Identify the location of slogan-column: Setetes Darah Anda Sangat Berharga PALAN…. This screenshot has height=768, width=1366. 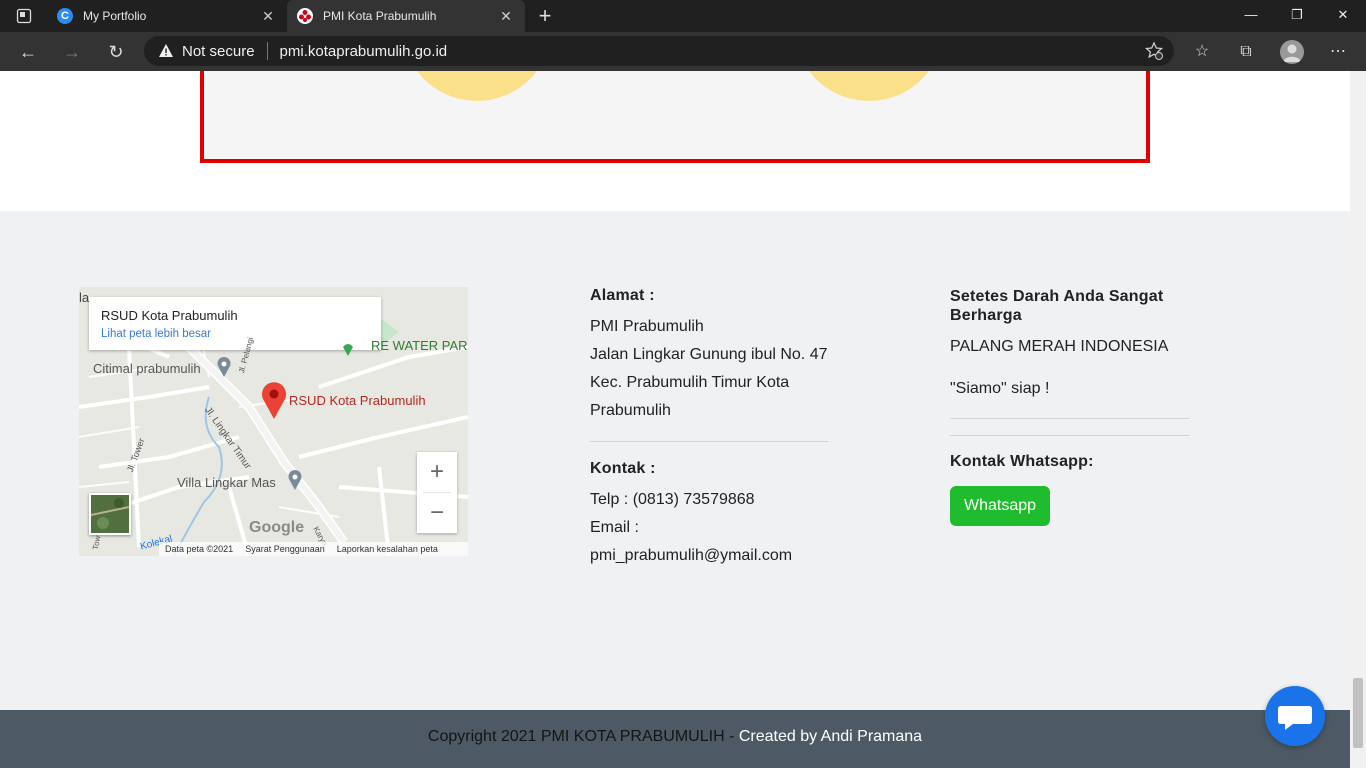
(1069, 379).